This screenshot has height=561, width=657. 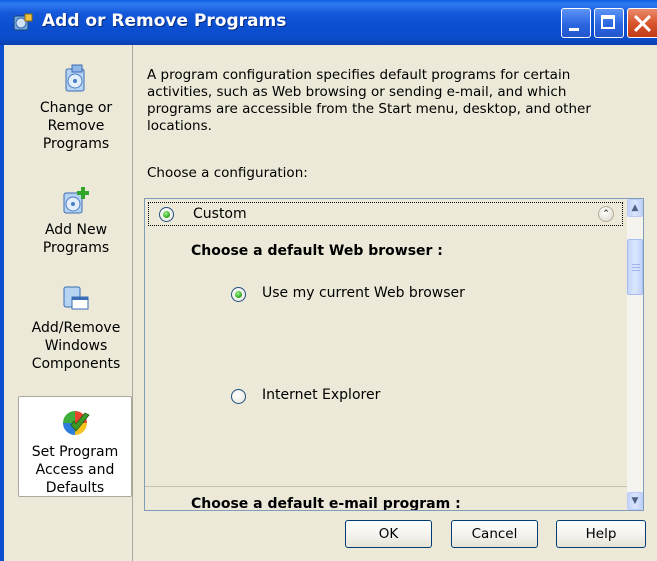 What do you see at coordinates (166, 214) in the screenshot?
I see `custom-radio` at bounding box center [166, 214].